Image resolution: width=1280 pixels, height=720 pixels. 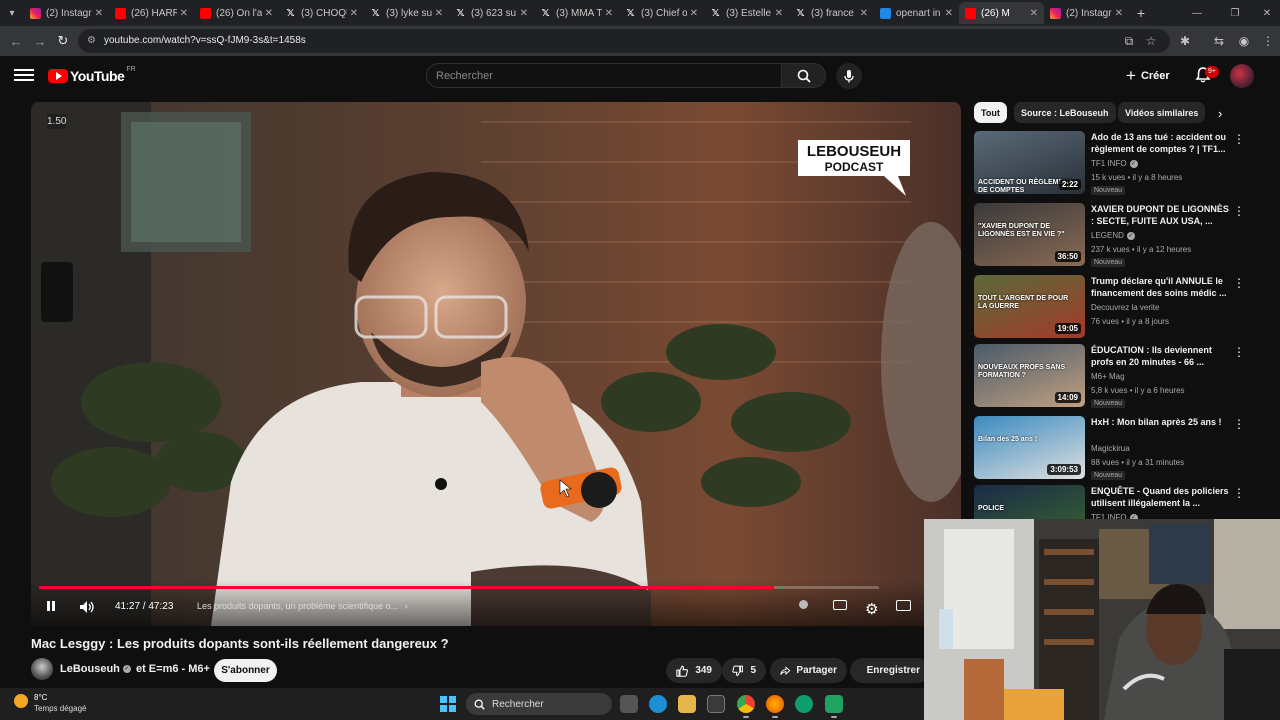 What do you see at coordinates (916, 13) in the screenshot?
I see `browser-tab: openart in ✕` at bounding box center [916, 13].